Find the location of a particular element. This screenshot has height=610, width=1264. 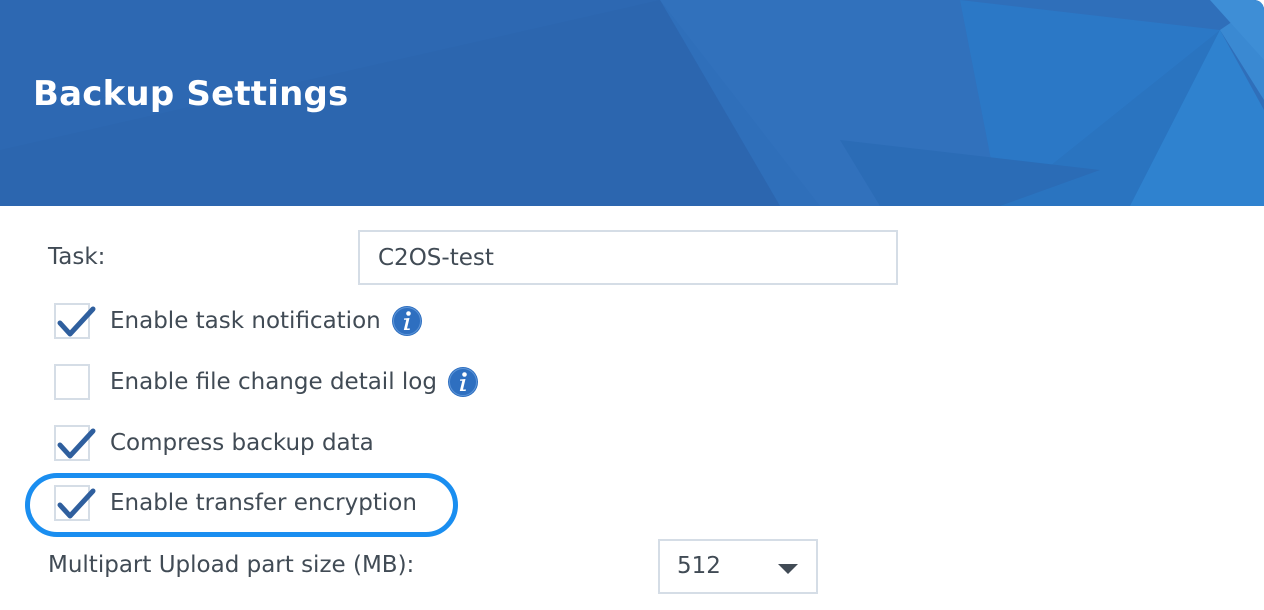

option-transfer-encryption: Enable transfer encryption is located at coordinates (235, 503).